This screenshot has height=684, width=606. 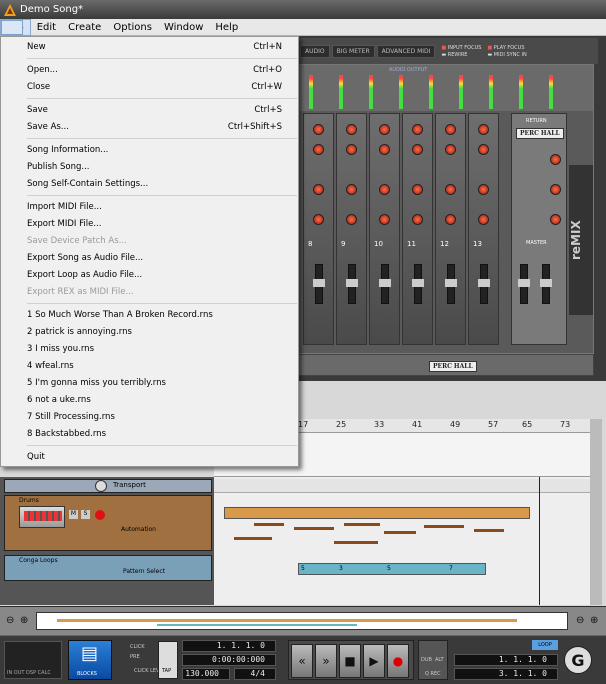 I want to click on song-position-display: 1. 1. 1. 0, so click(x=229, y=646).